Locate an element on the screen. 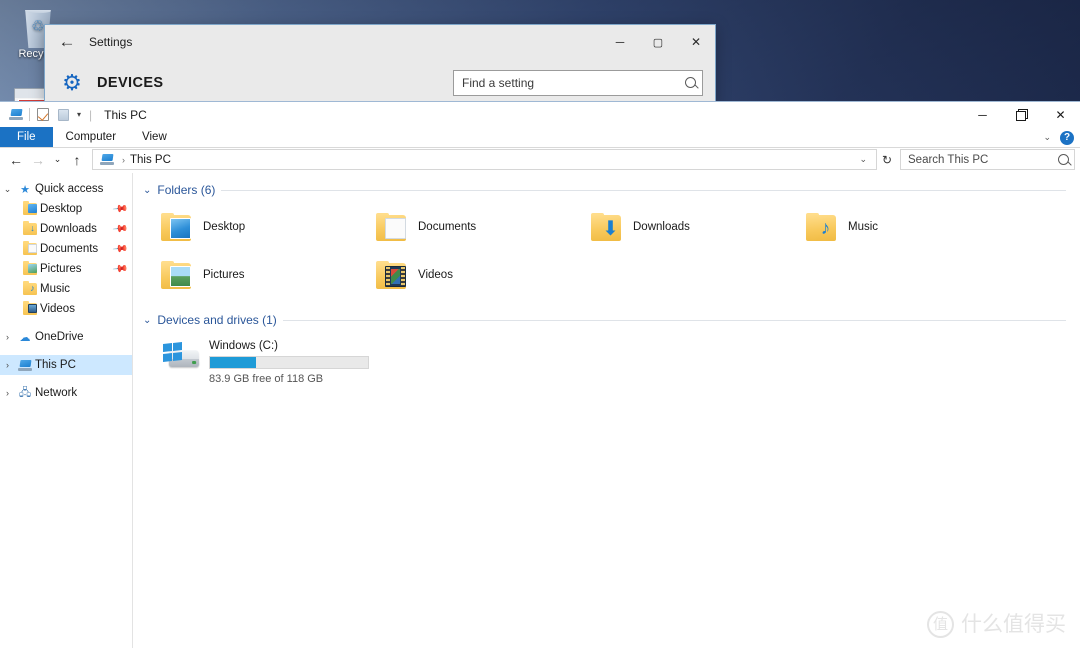 The height and width of the screenshot is (648, 1080). breadcrumb-item-this-pc: This PC is located at coordinates (150, 160).